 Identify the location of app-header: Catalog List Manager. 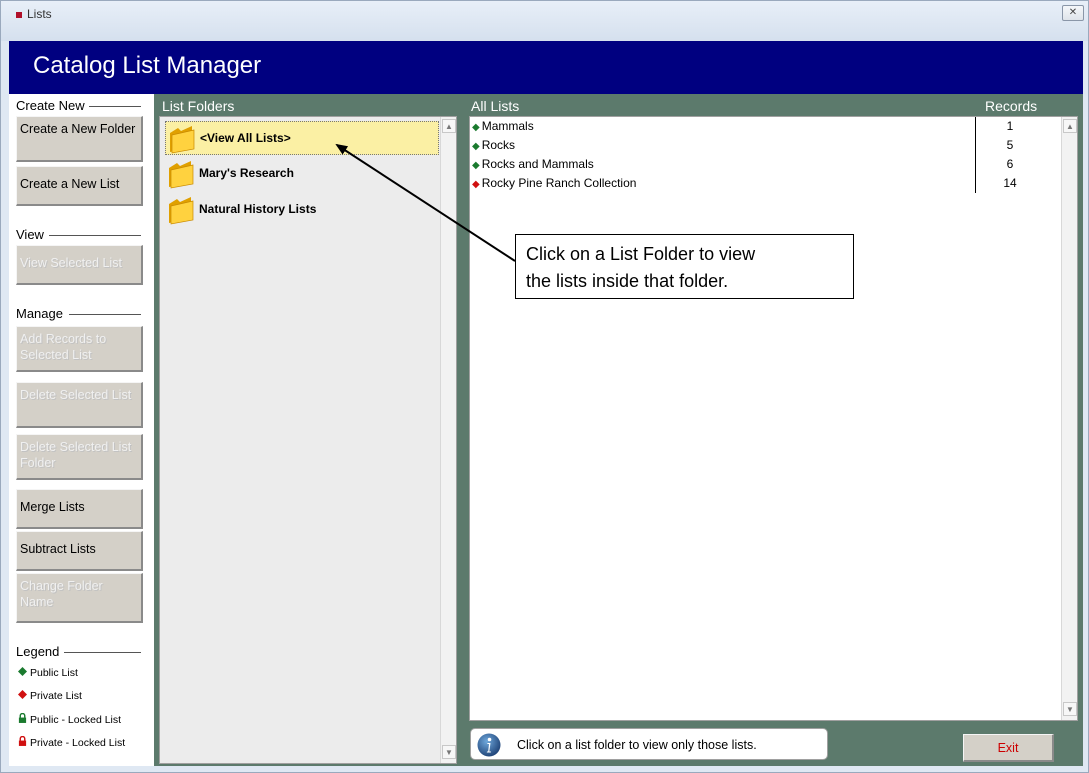
(546, 67).